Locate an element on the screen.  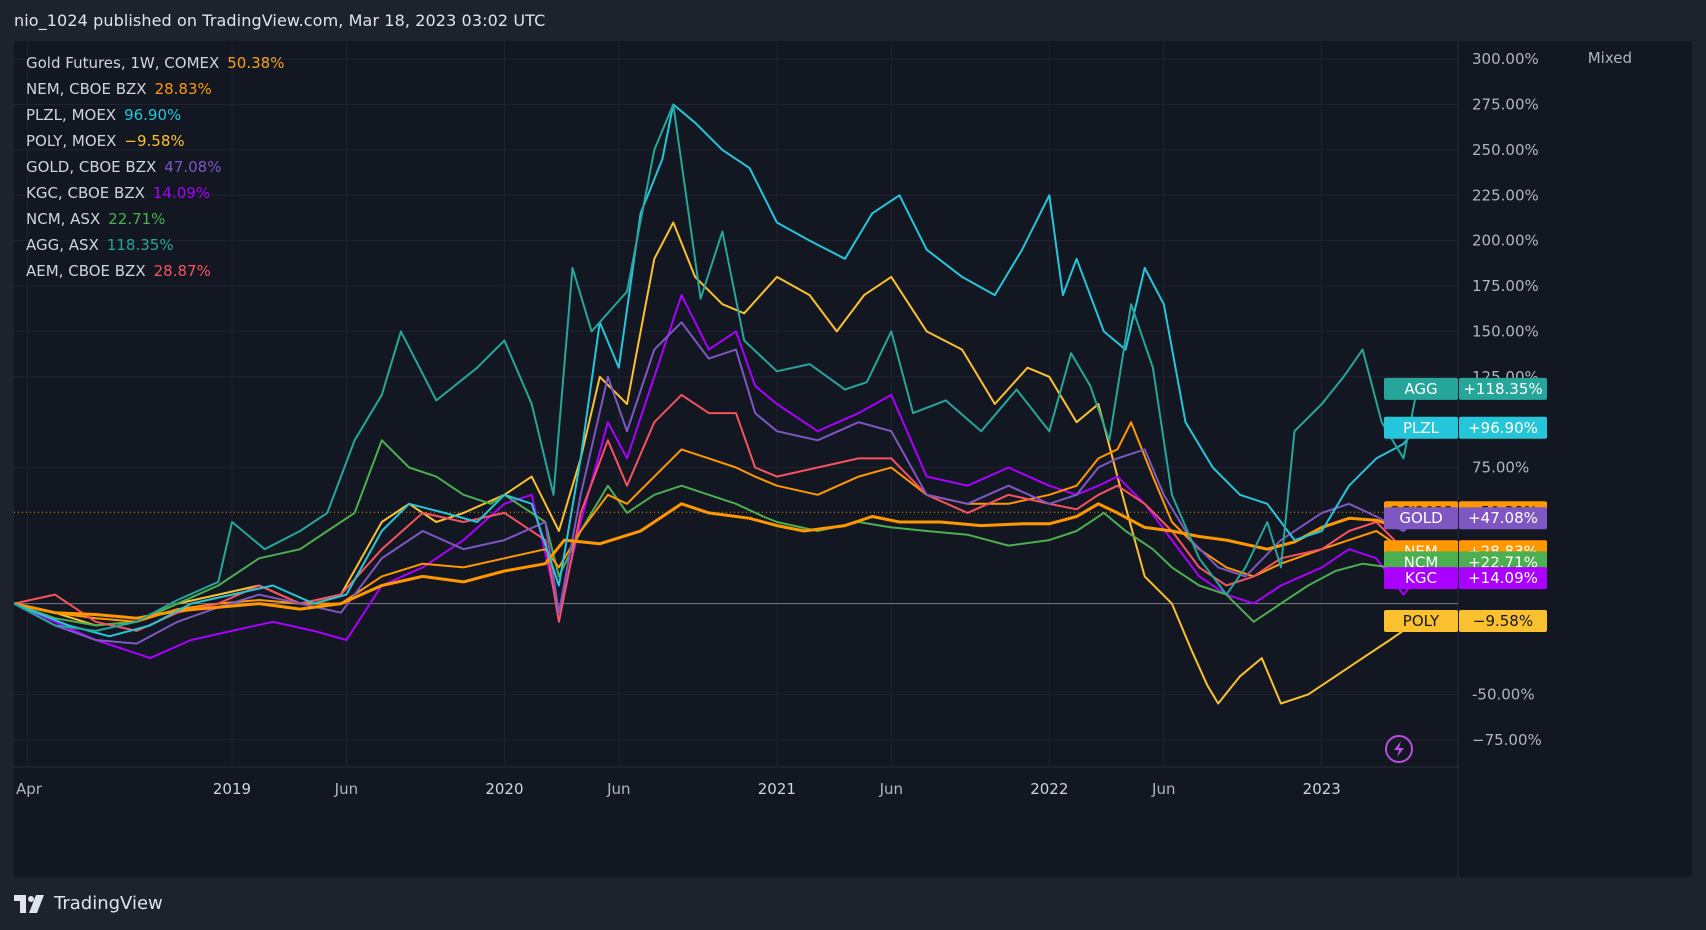
price-badge-kgc: KGC +14.09% is located at coordinates (1465, 578).